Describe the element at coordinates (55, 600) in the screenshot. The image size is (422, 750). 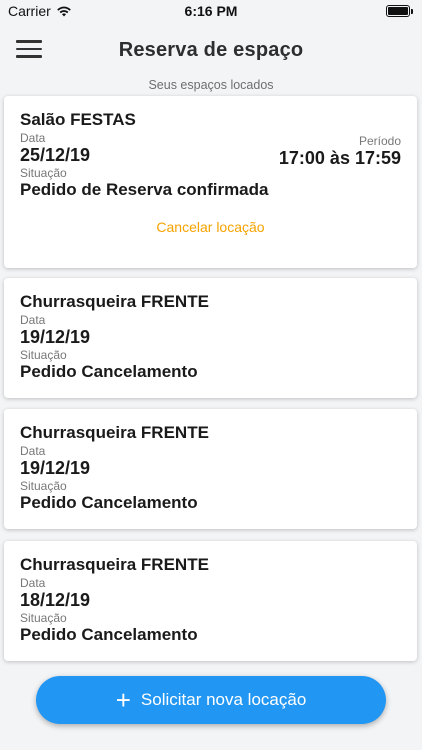
I see `date-value: 18/12/19` at that location.